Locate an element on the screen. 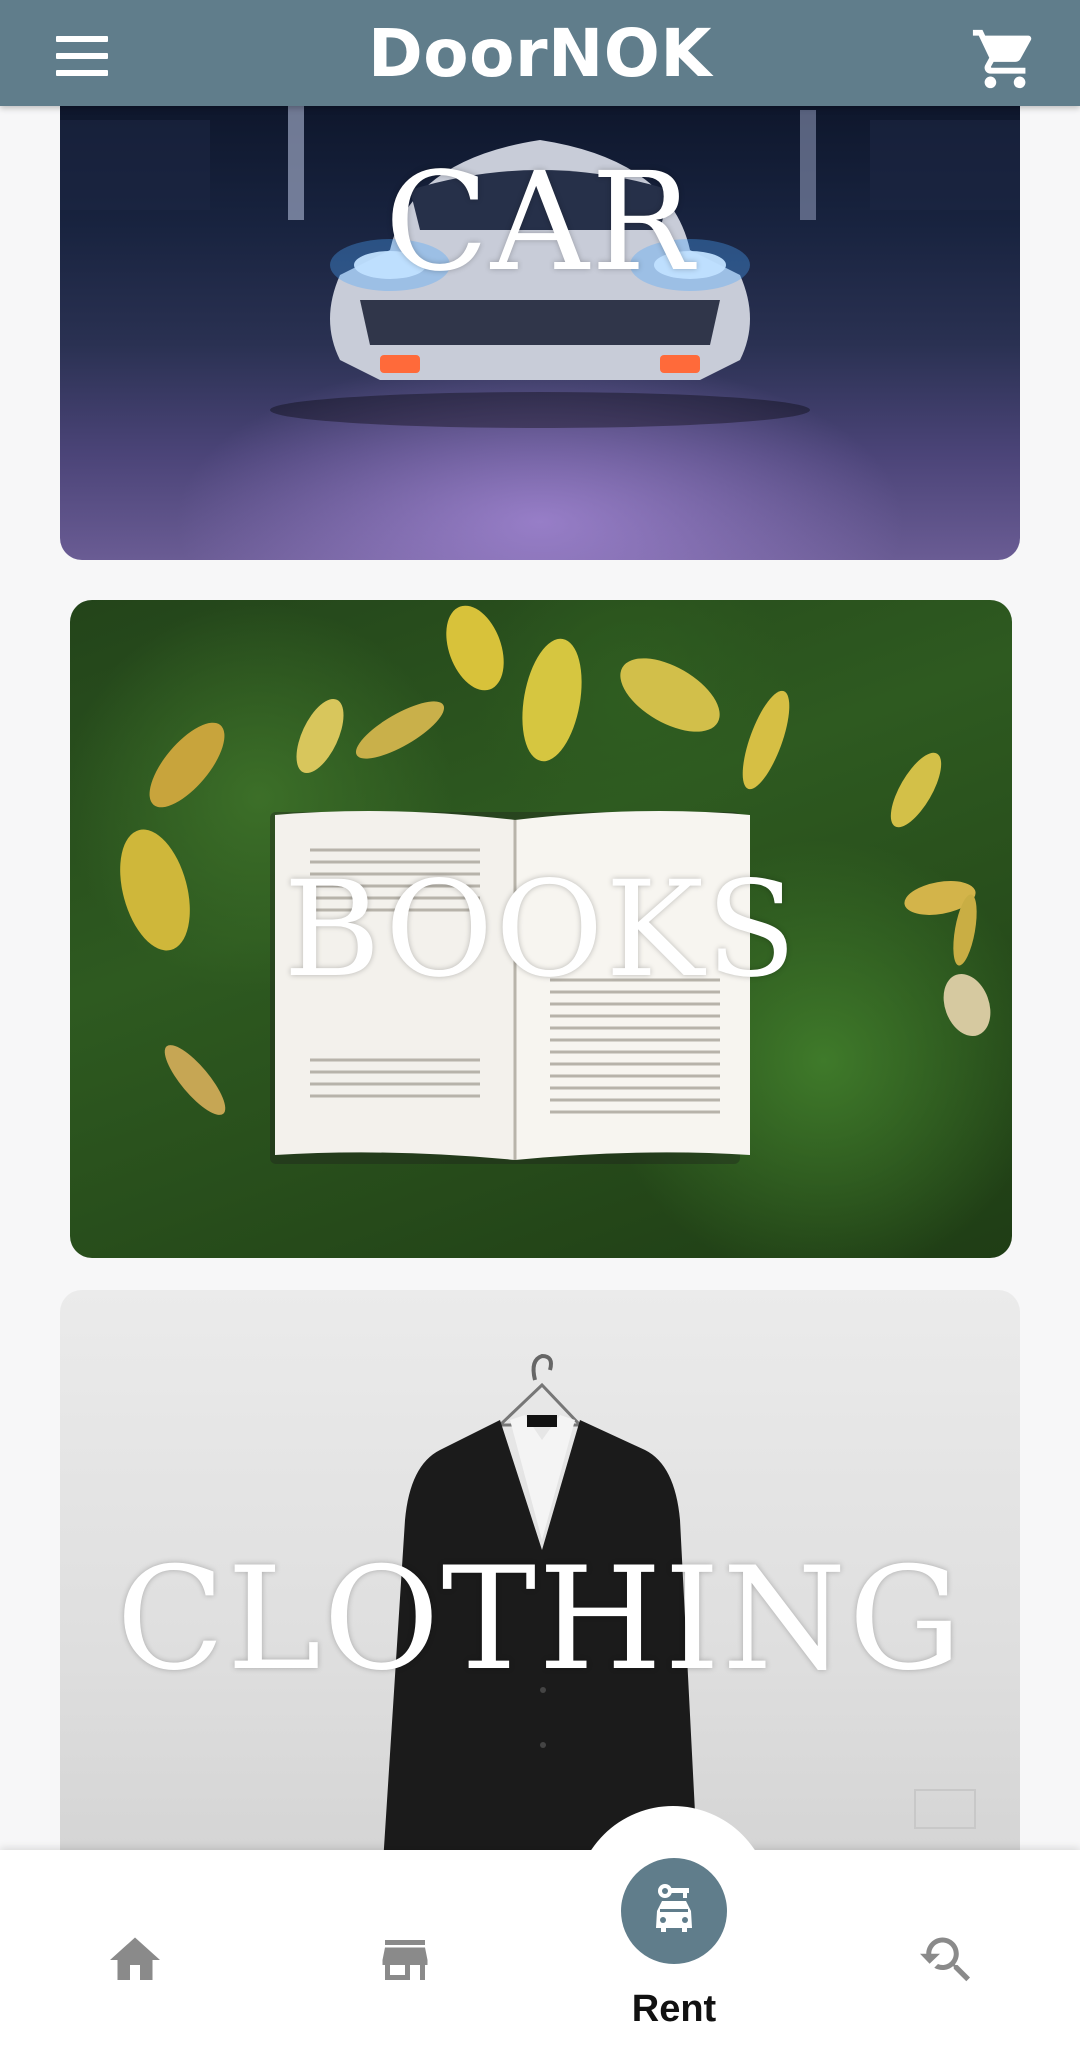  rent-nav-label: Rent is located at coordinates (674, 2009).